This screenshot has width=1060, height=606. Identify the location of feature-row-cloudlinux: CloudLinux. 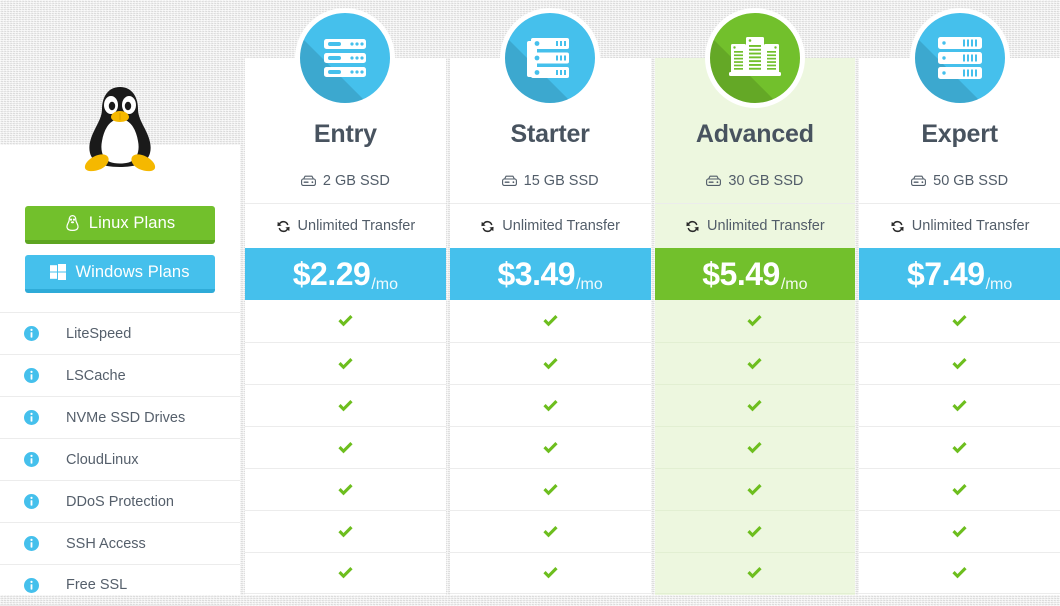
(120, 459).